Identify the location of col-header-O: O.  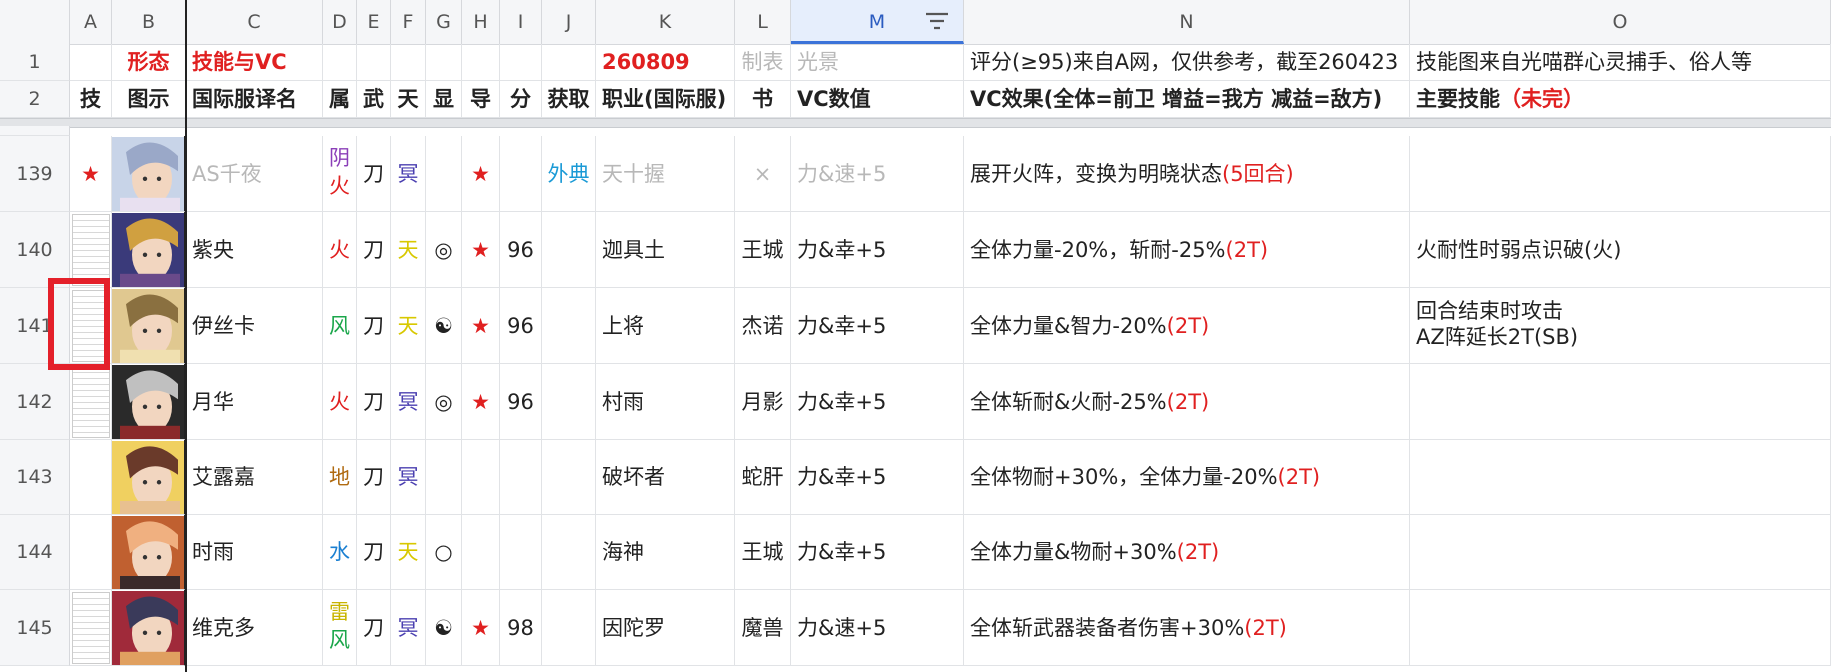
(1620, 22).